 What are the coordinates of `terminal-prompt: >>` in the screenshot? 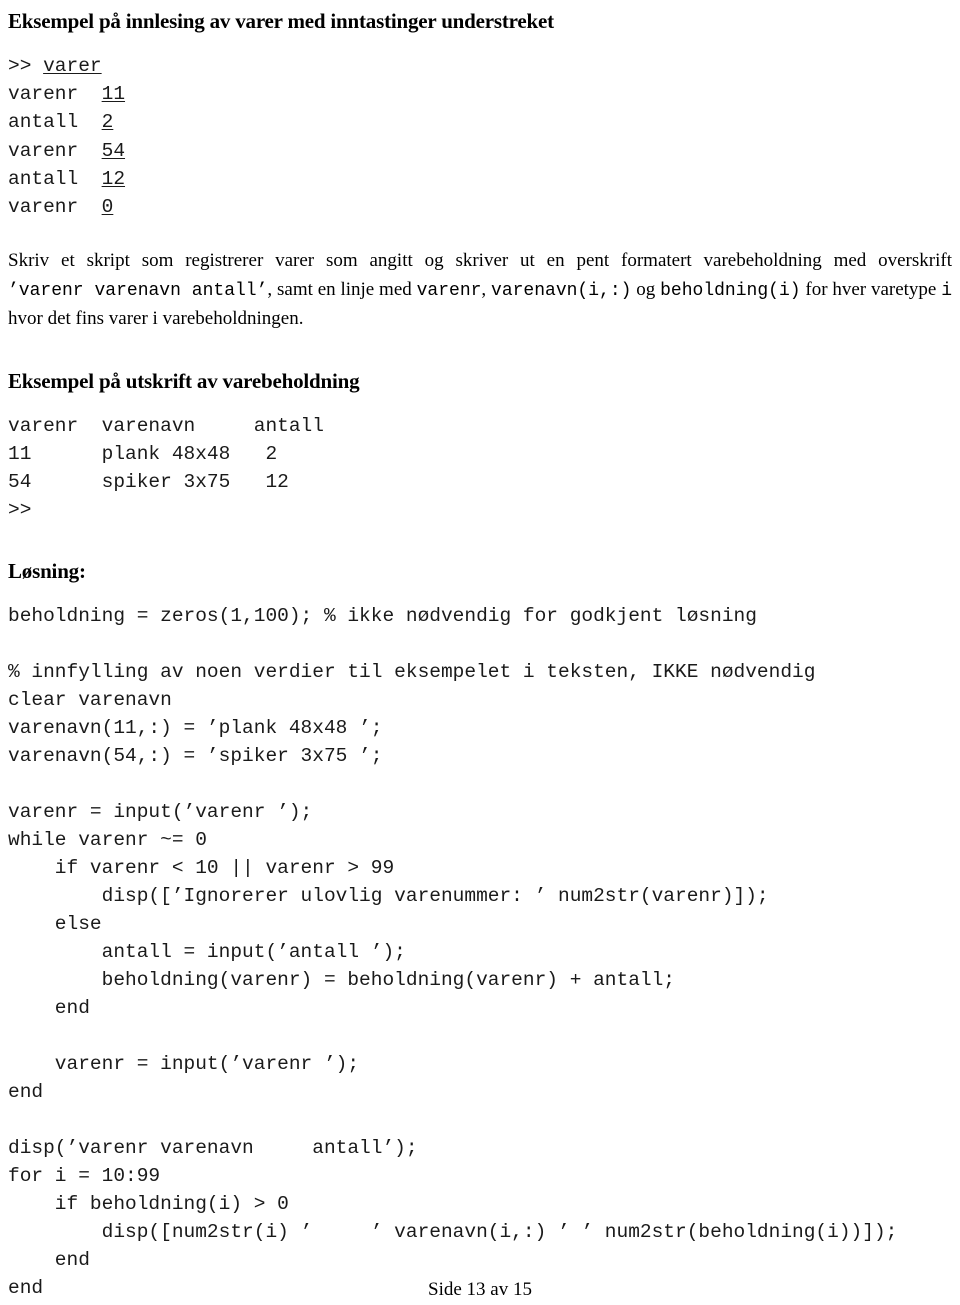 It's located at (26, 66).